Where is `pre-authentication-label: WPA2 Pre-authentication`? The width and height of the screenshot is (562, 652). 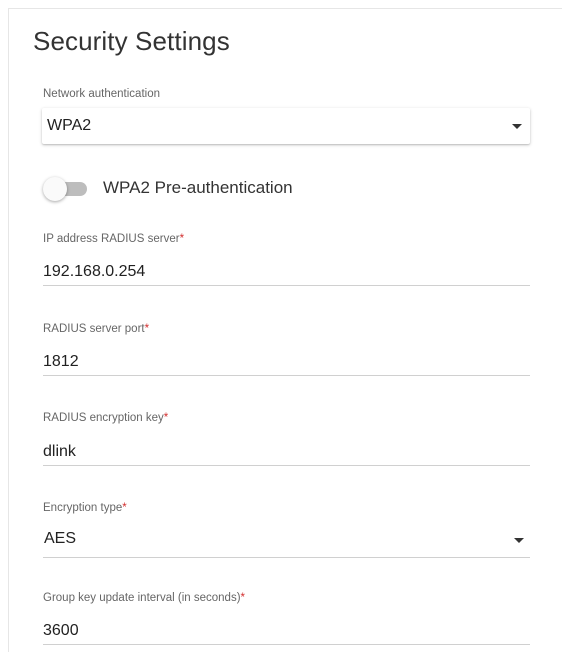
pre-authentication-label: WPA2 Pre-authentication is located at coordinates (198, 187).